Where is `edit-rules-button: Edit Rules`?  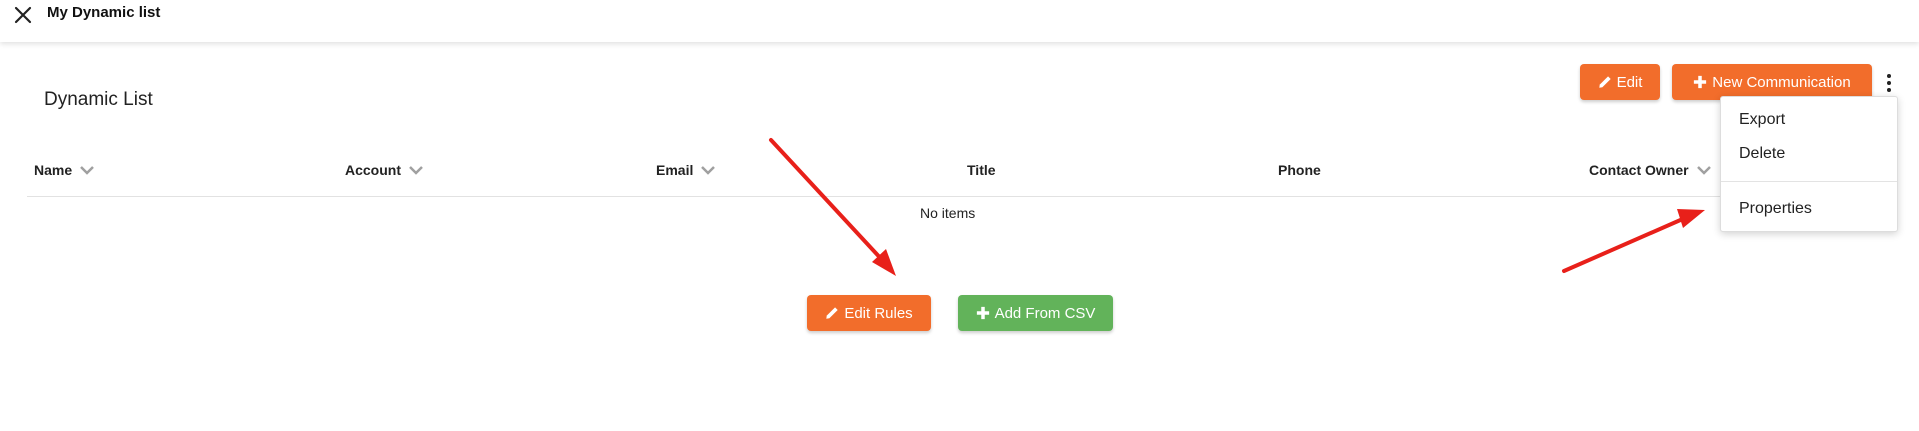
edit-rules-button: Edit Rules is located at coordinates (869, 313).